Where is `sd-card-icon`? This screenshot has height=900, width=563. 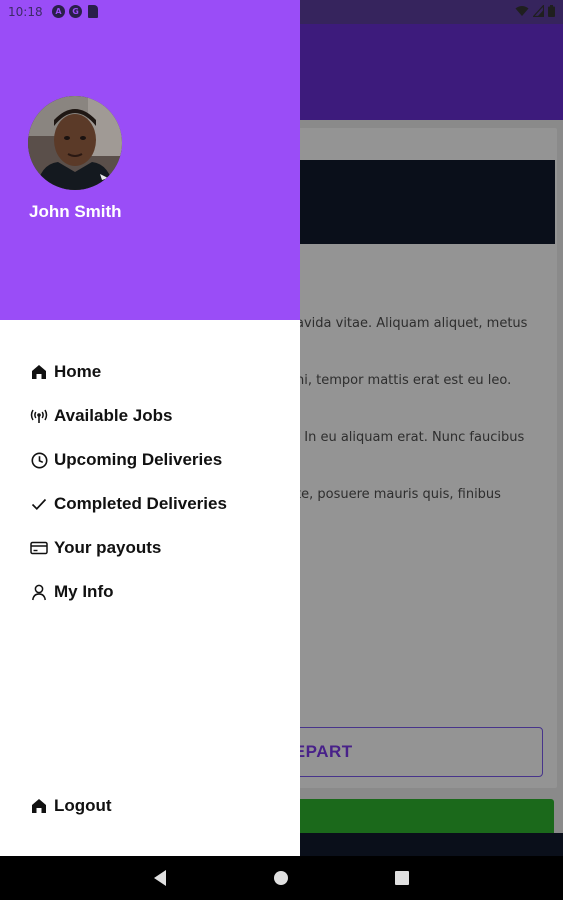 sd-card-icon is located at coordinates (93, 11).